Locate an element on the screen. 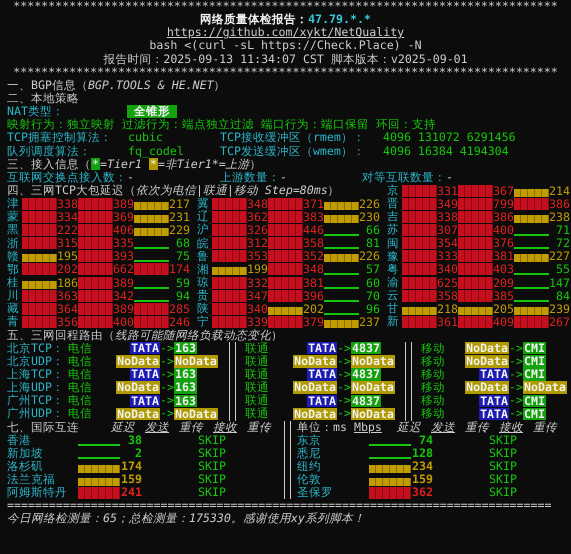  route-label: 北京UDP： is located at coordinates (36, 361).